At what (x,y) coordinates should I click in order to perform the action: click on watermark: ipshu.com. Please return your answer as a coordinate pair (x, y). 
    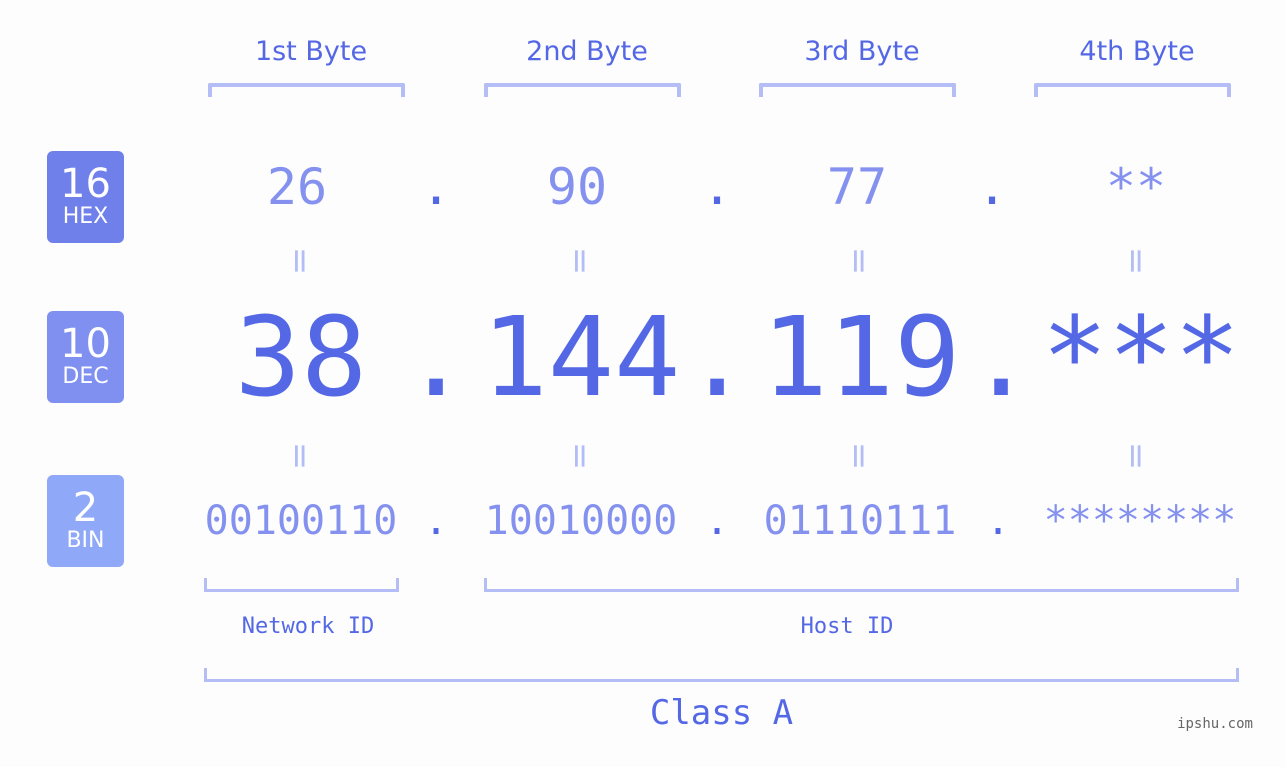
    Looking at the image, I should click on (1215, 724).